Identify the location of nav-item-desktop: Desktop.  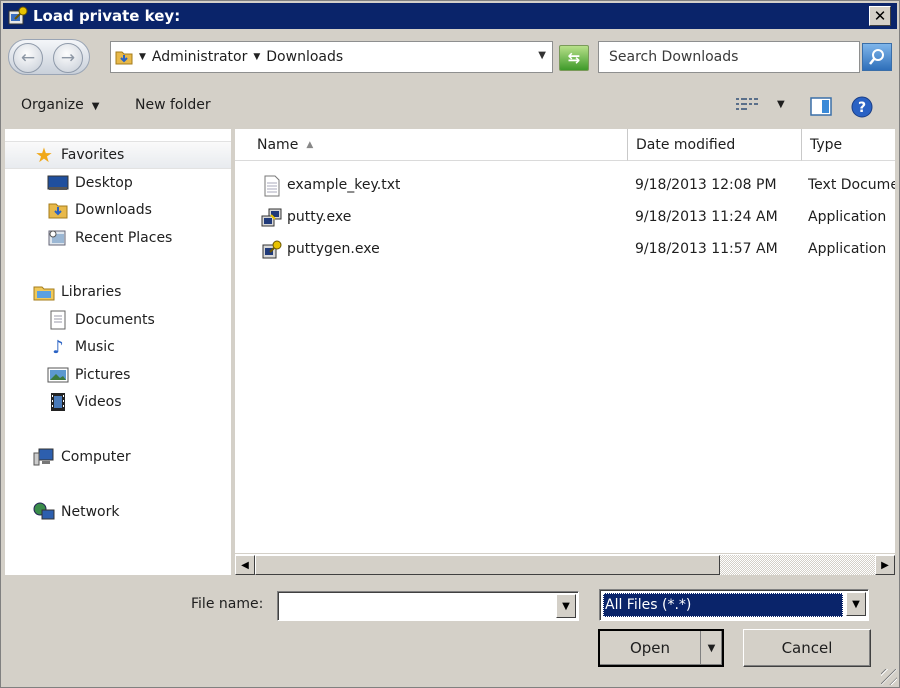
(90, 183).